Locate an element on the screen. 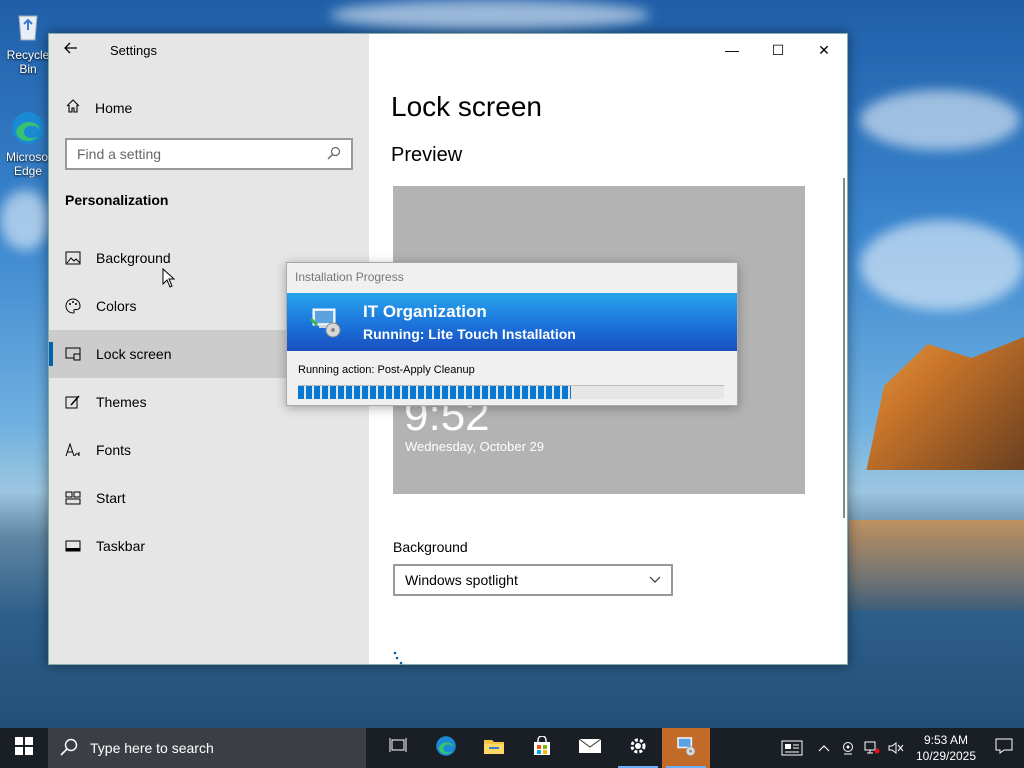  window-controls: — ☐ ✕ is located at coordinates (778, 50).